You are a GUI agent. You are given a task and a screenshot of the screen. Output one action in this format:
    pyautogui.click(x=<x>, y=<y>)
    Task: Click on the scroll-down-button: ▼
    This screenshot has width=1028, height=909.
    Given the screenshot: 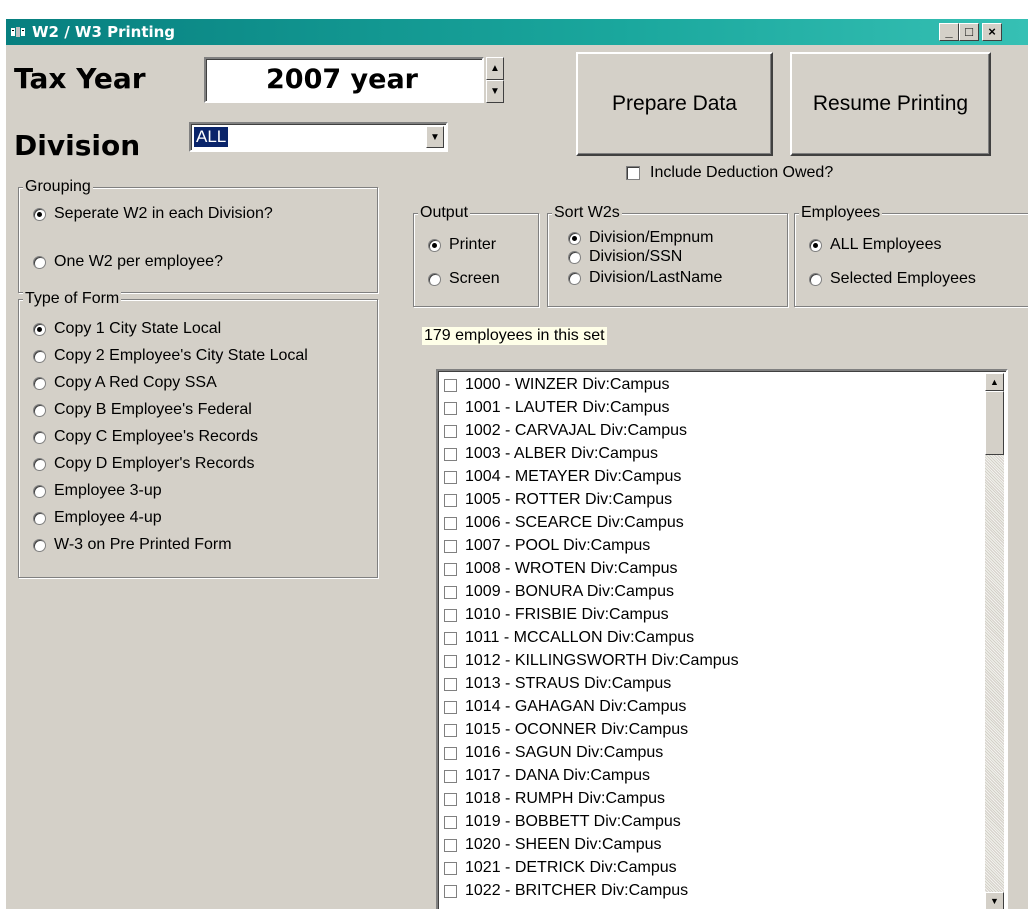 What is the action you would take?
    pyautogui.click(x=994, y=900)
    